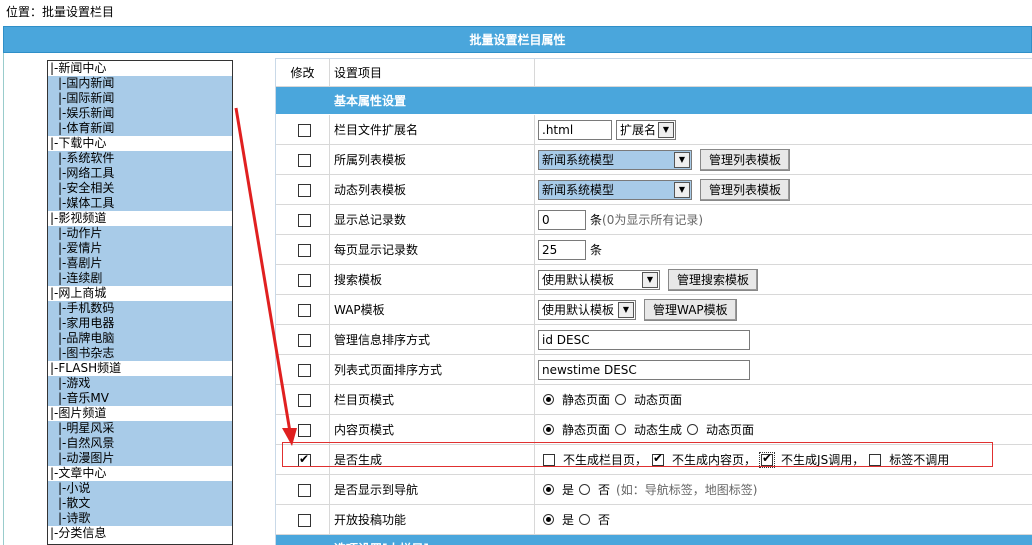  What do you see at coordinates (615, 159) in the screenshot?
I see `list-template-select: 新闻系统模型 ▼` at bounding box center [615, 159].